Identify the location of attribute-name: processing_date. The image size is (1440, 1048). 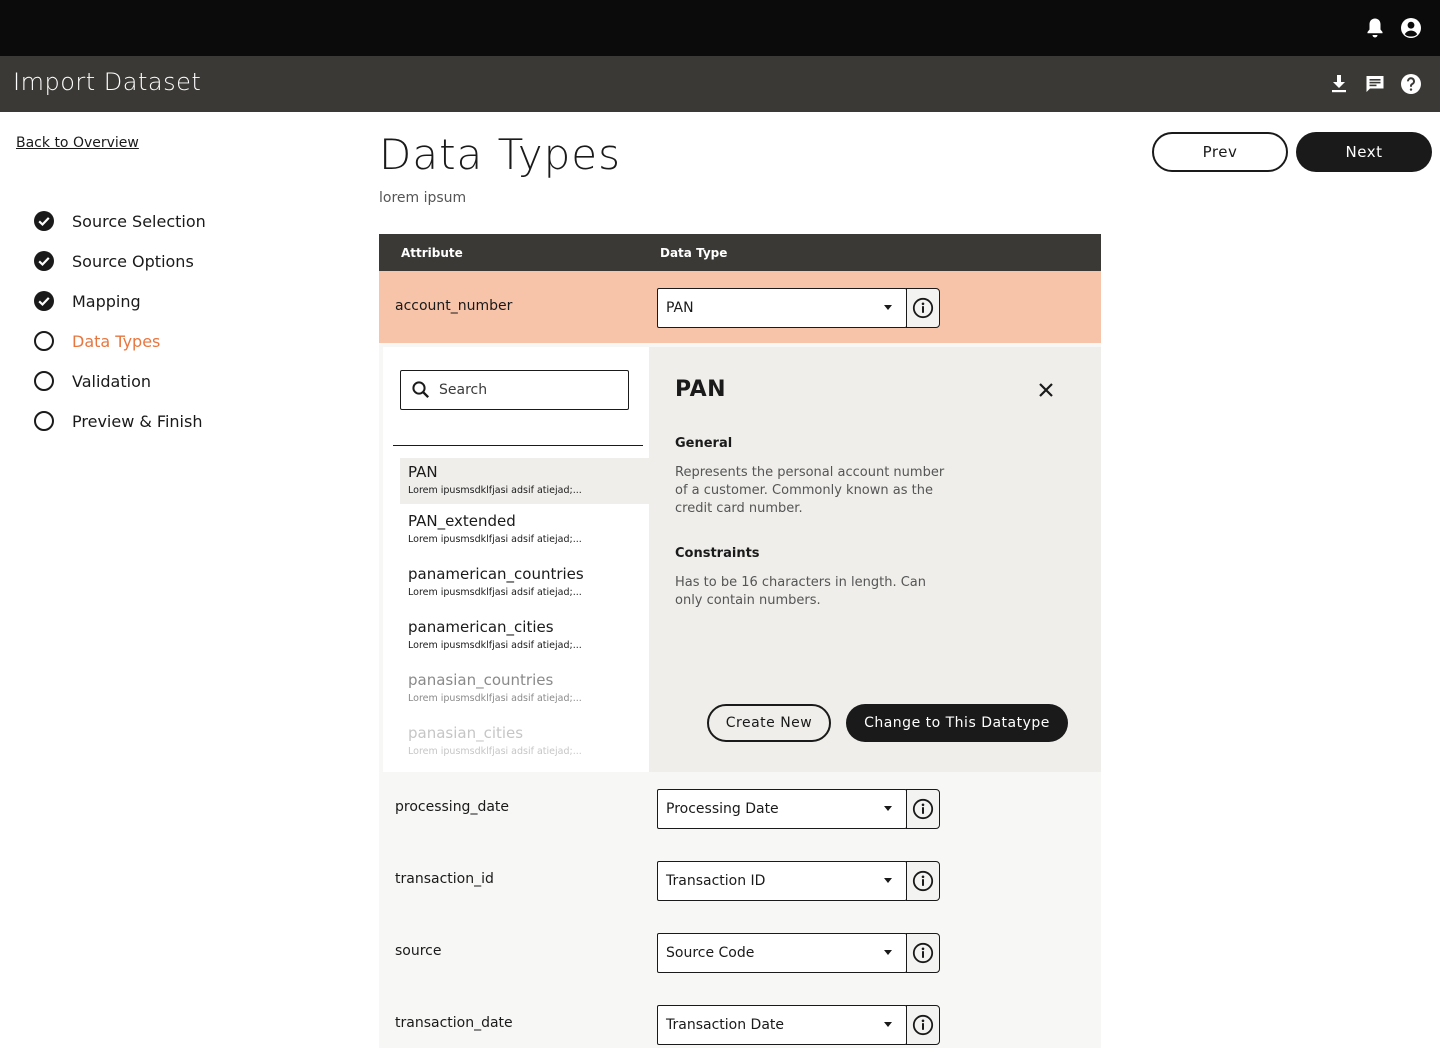
(452, 807).